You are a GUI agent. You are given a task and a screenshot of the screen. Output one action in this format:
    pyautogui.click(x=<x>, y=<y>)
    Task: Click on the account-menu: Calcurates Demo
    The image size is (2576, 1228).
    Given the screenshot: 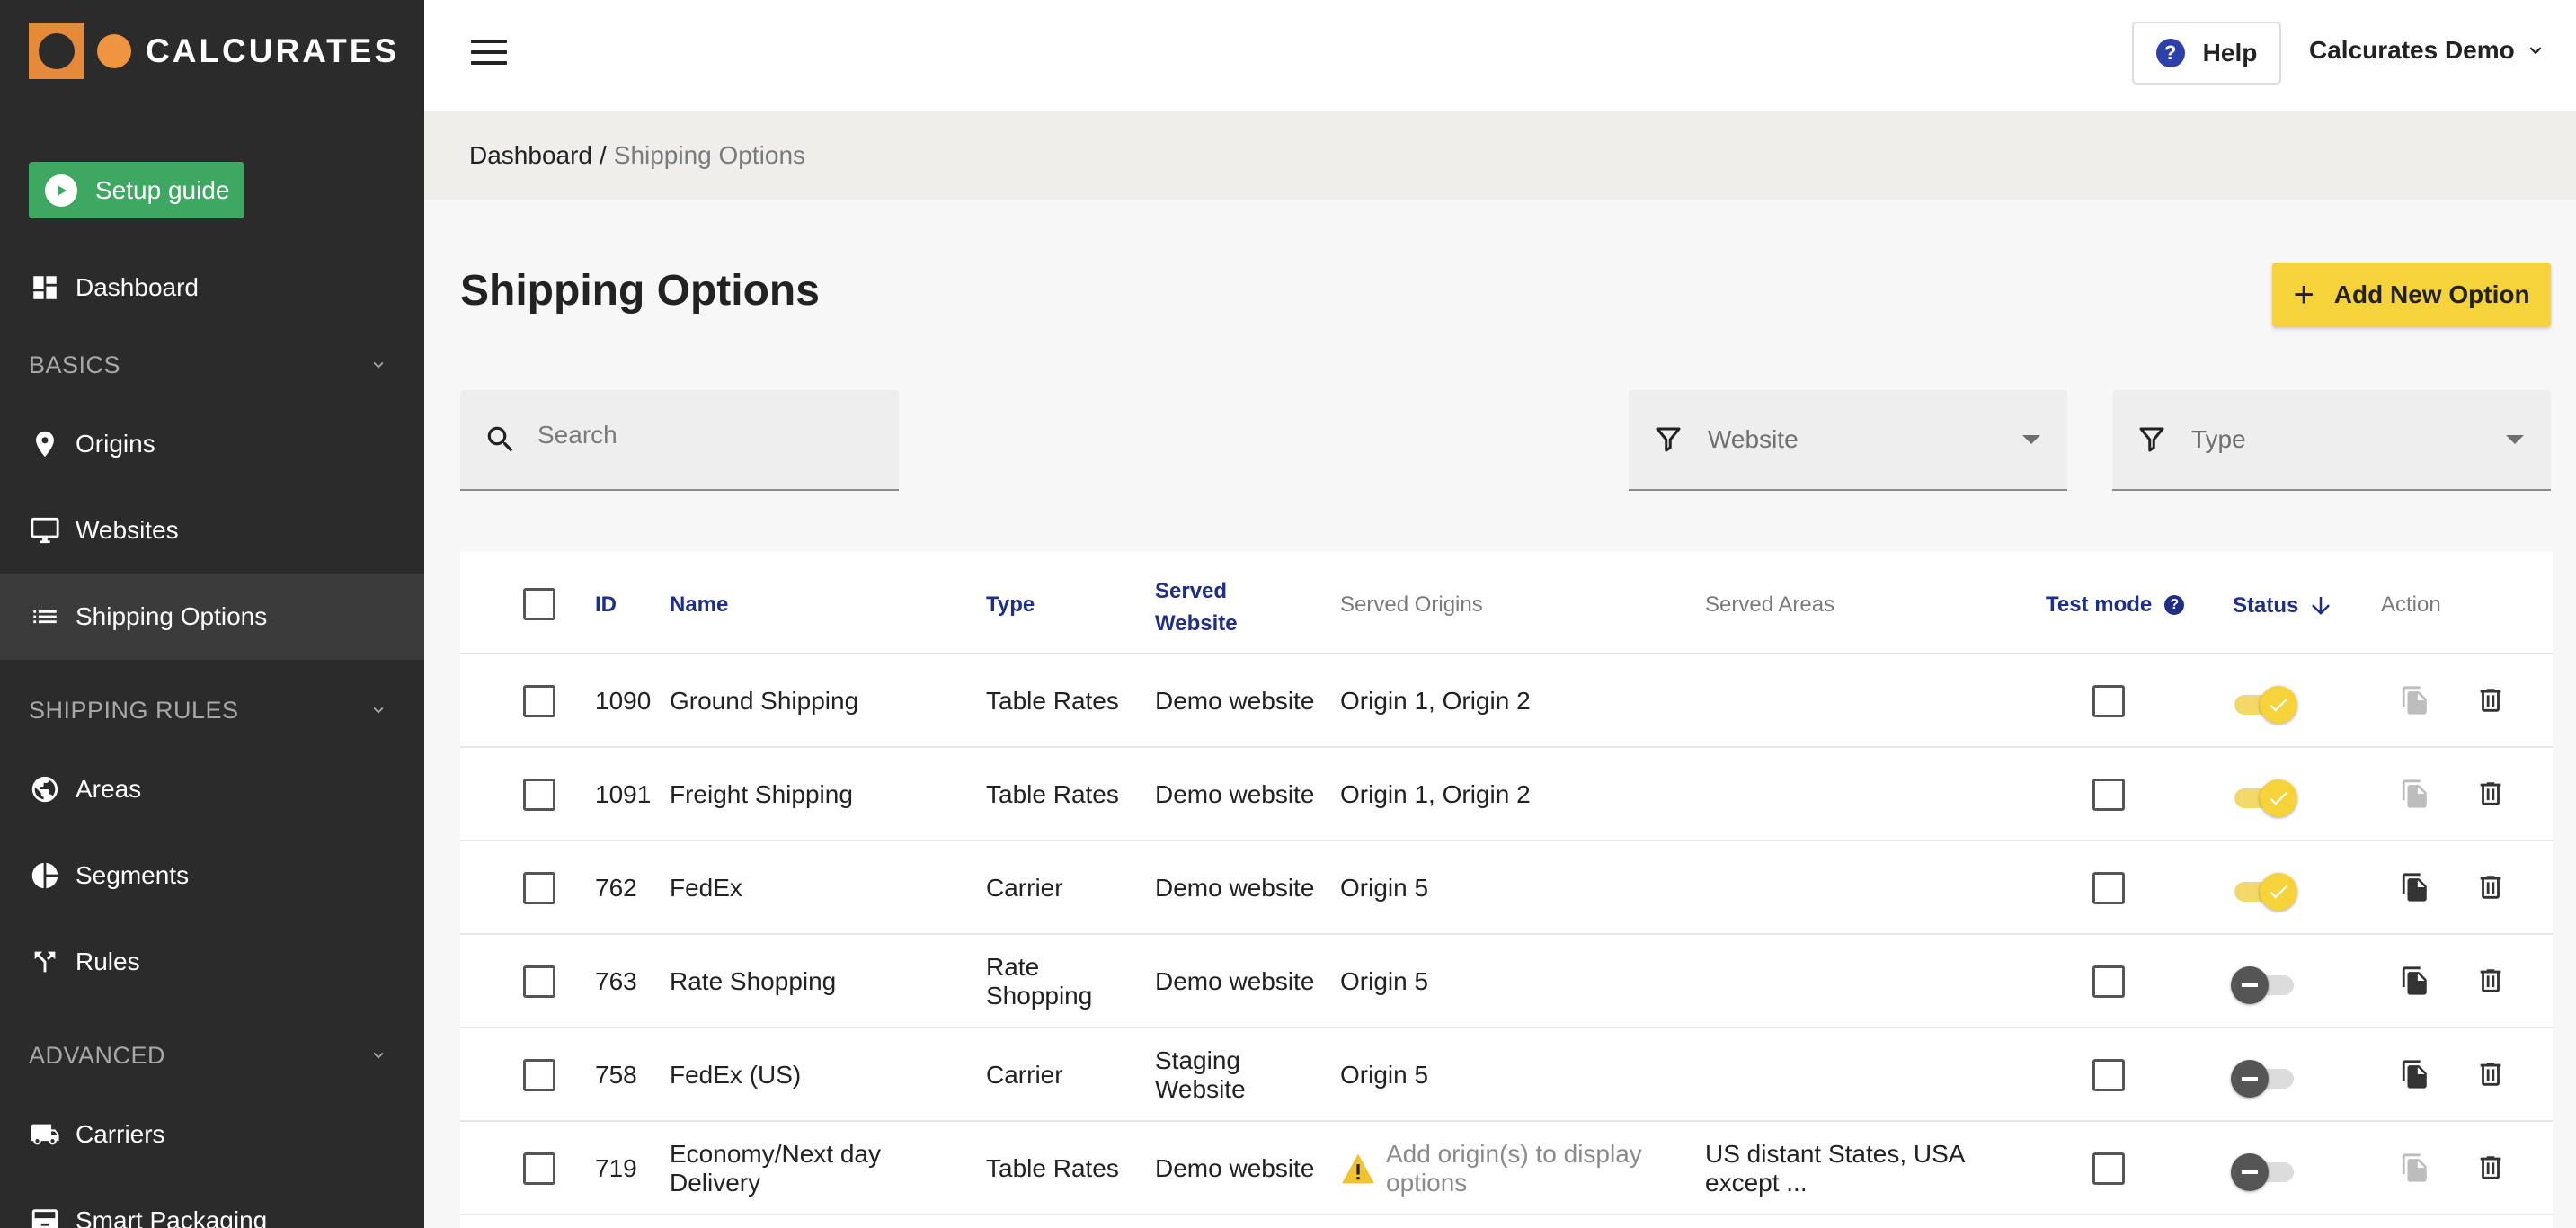 What is the action you would take?
    pyautogui.click(x=2428, y=50)
    